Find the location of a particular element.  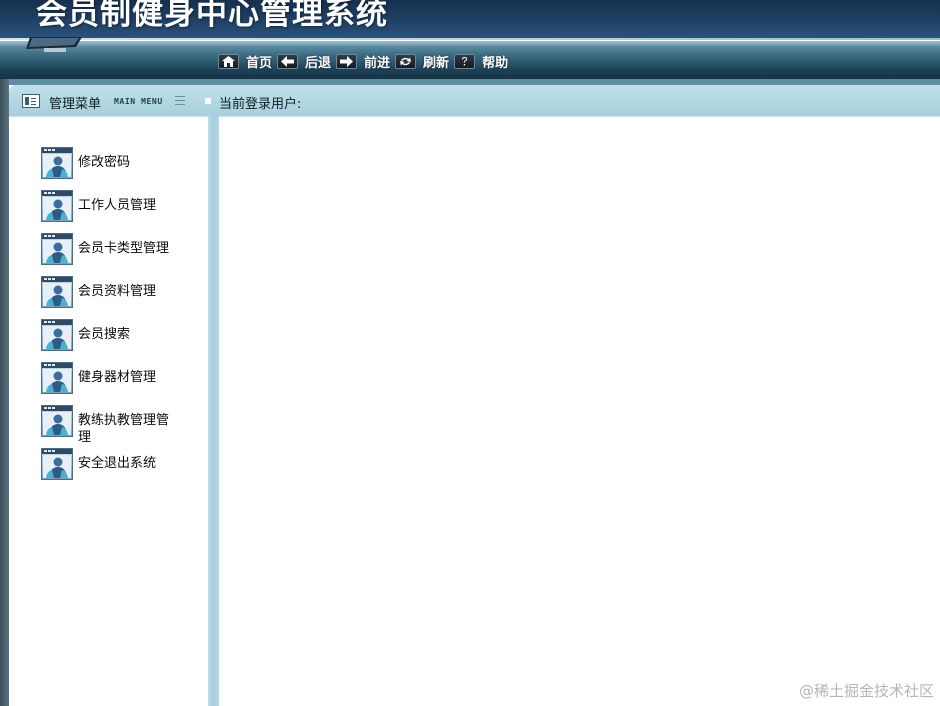

menu-subtitle: MAIN MENU is located at coordinates (138, 101).